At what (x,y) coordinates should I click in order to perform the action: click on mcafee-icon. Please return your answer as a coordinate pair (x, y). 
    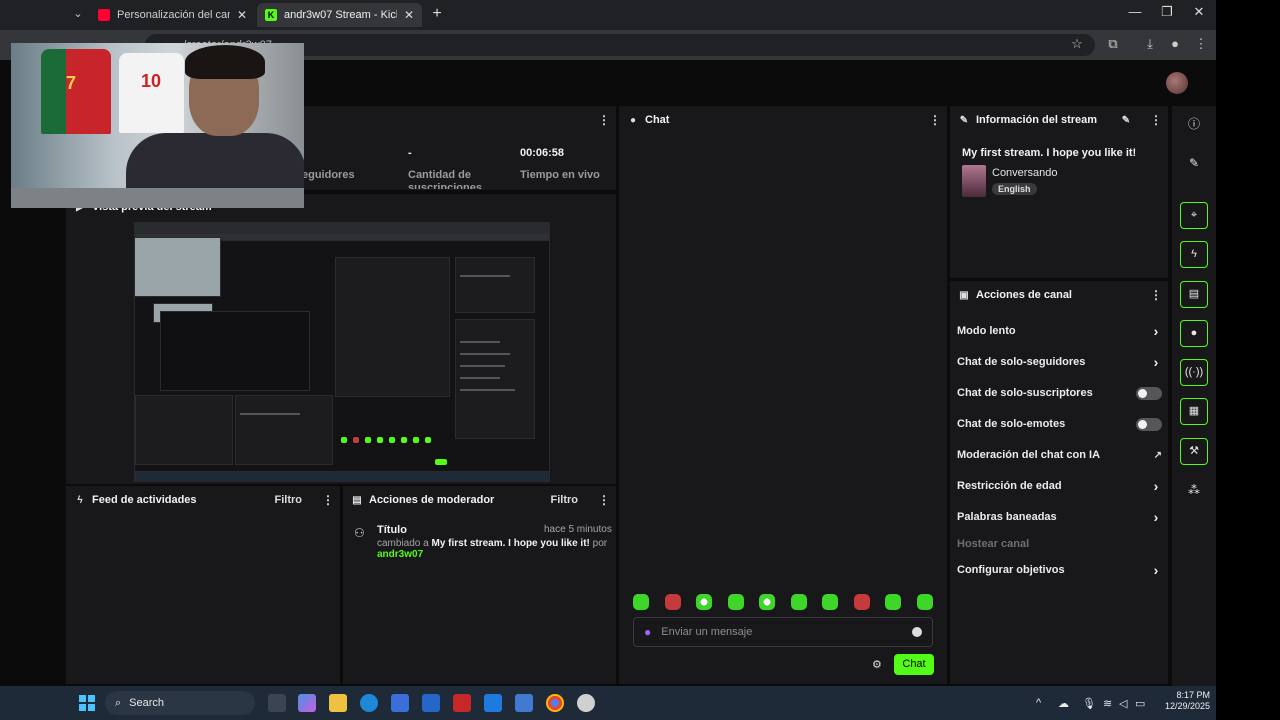
    Looking at the image, I should click on (462, 703).